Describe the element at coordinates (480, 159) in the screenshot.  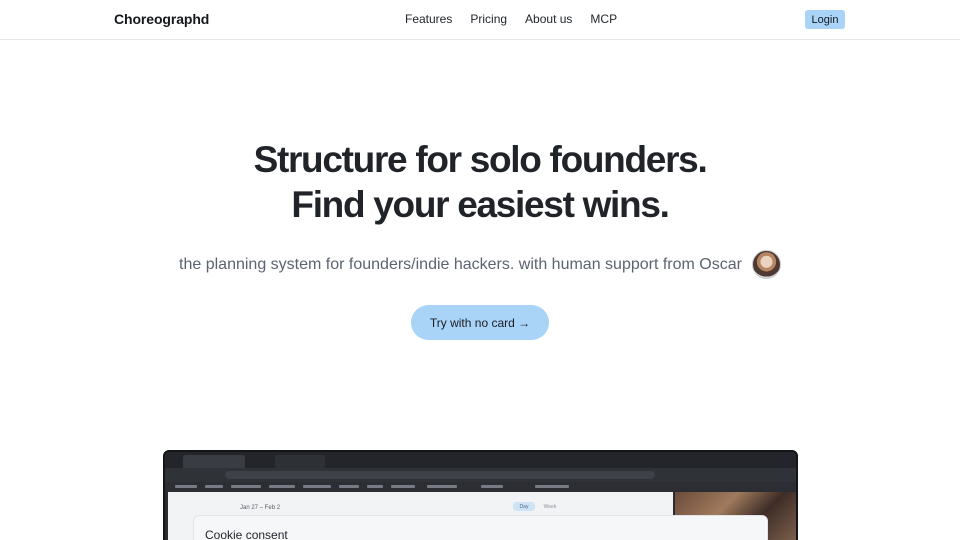
I see `hero-title-line1: Structure for solo founders.` at that location.